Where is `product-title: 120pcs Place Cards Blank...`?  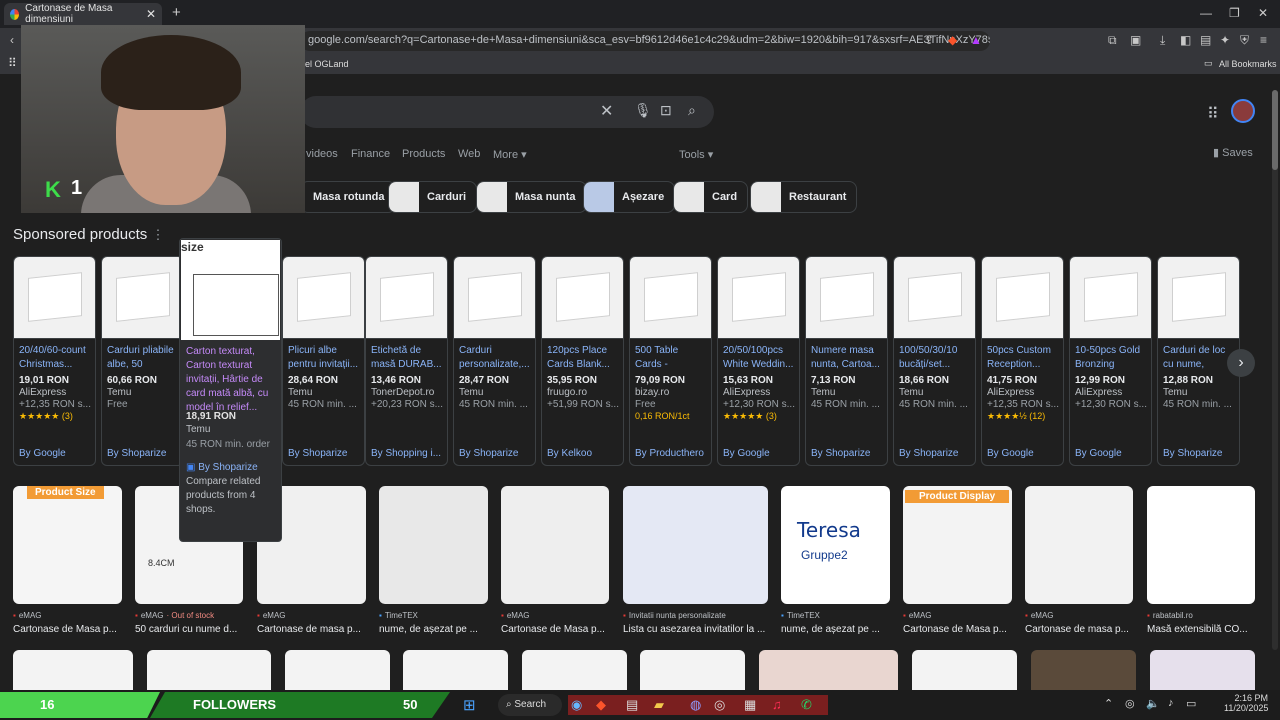
product-title: 120pcs Place Cards Blank... is located at coordinates (582, 356).